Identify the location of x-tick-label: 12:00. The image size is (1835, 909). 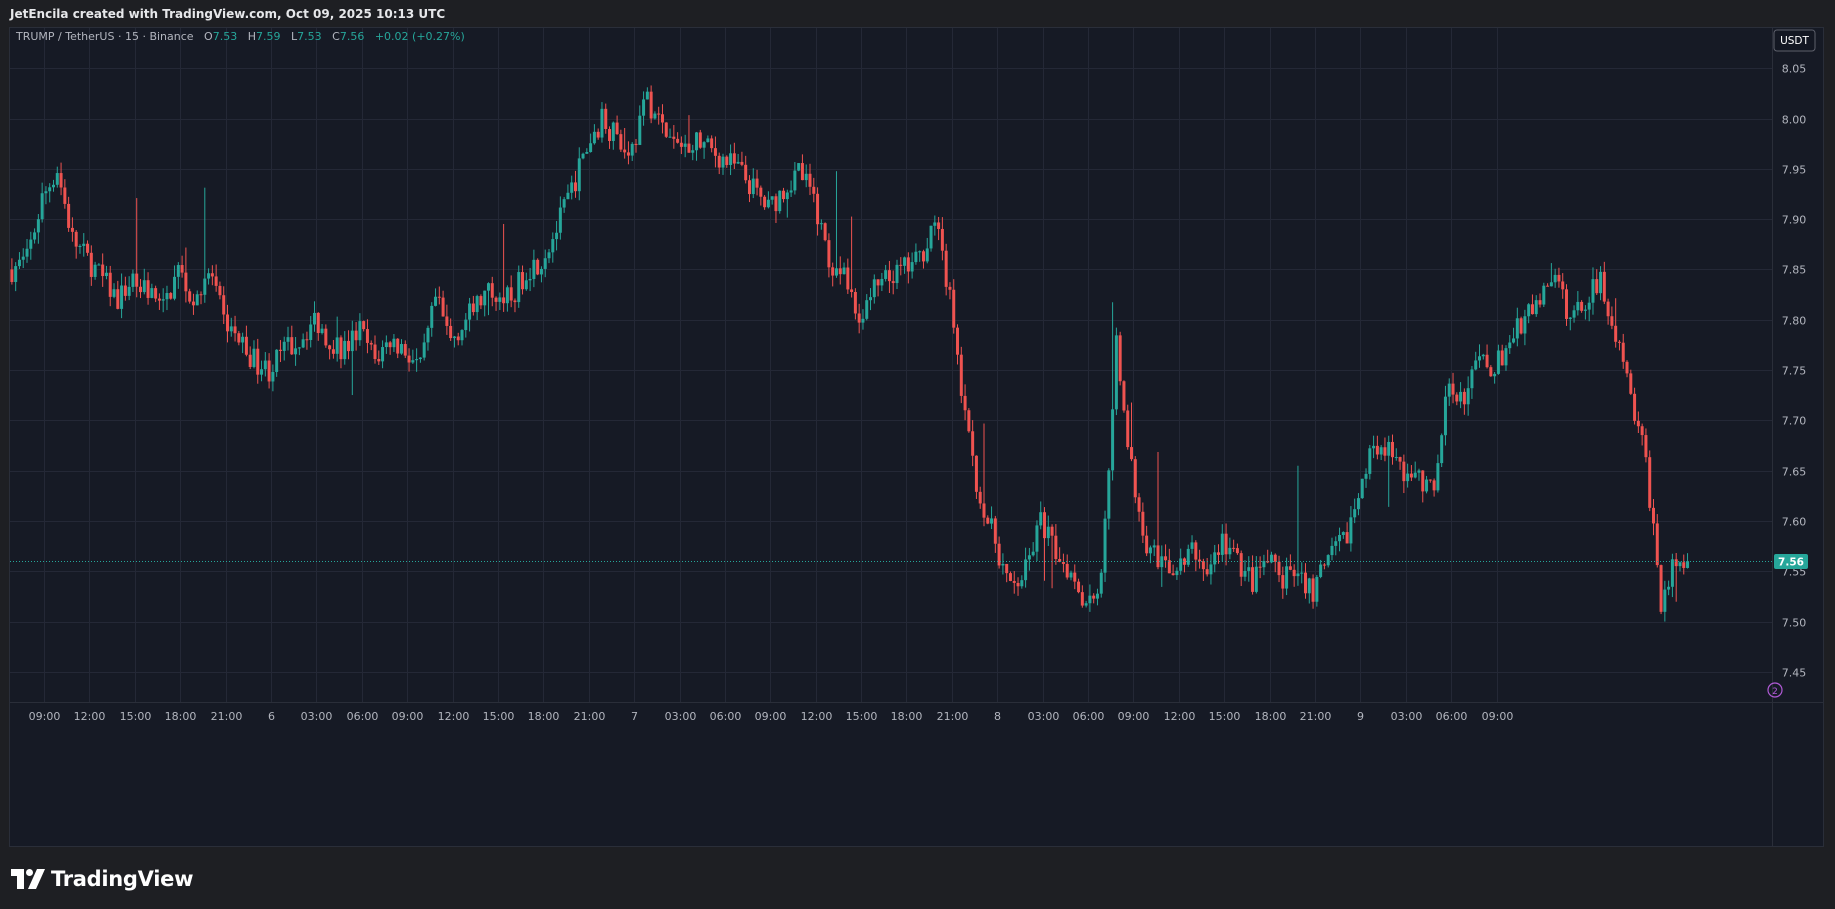
(90, 716).